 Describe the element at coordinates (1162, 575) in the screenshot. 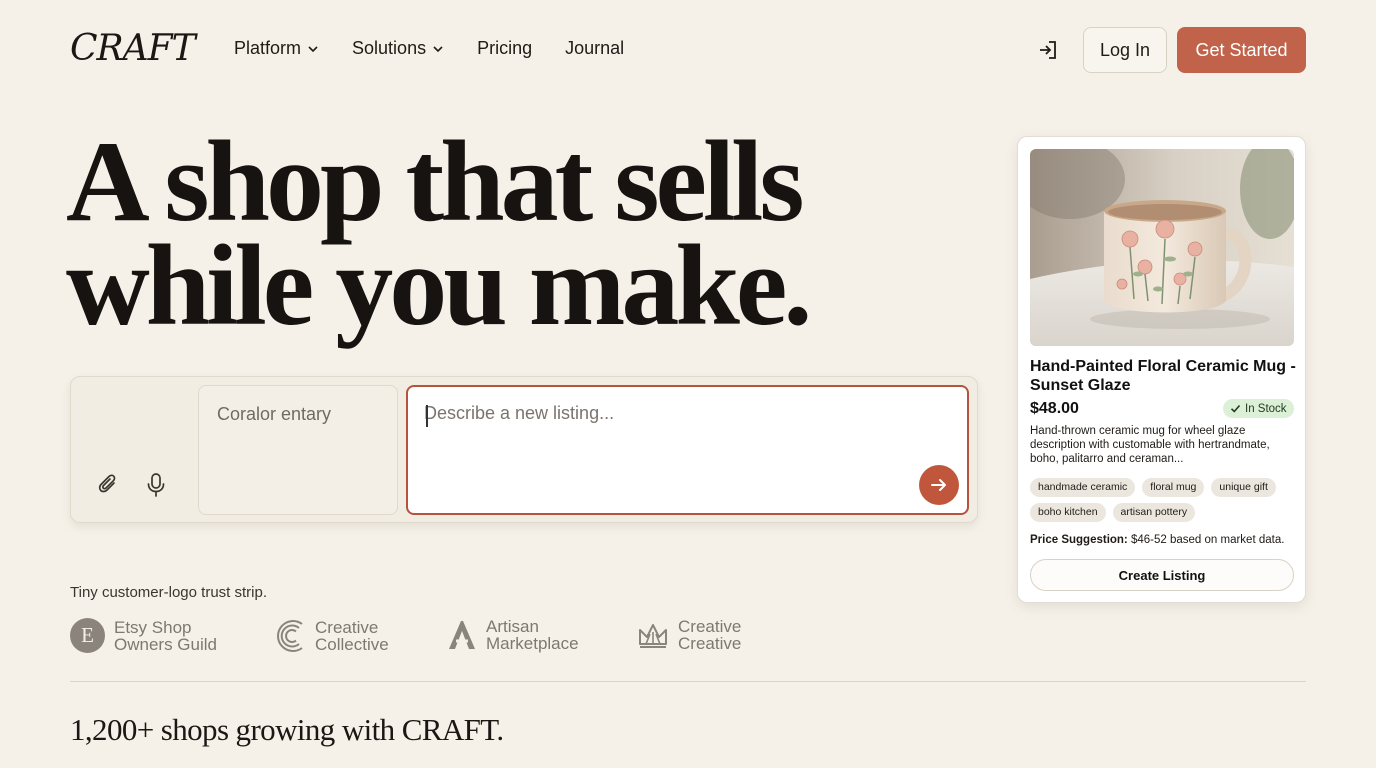

I see `create-listing-button: Create Listing` at that location.